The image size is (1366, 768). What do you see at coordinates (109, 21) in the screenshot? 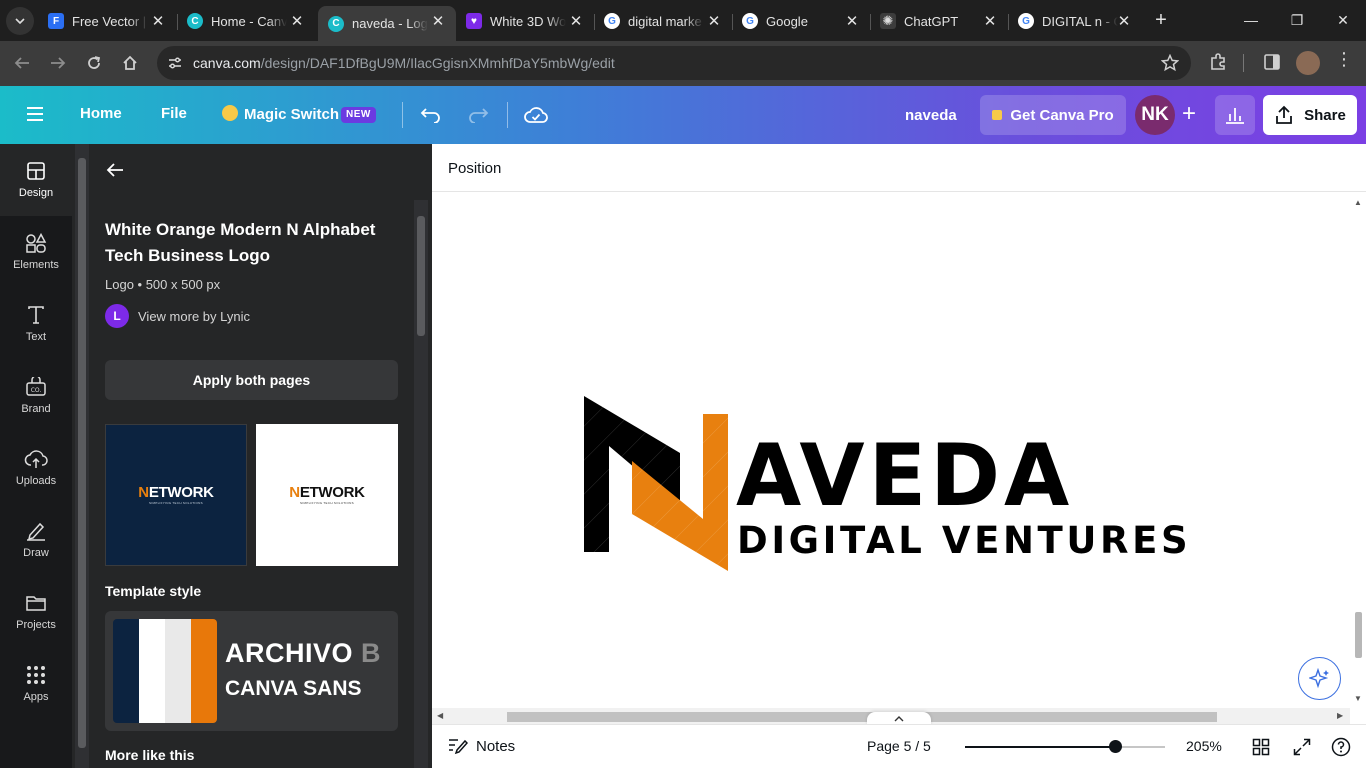
I see `tab-title: Free Vector |` at bounding box center [109, 21].